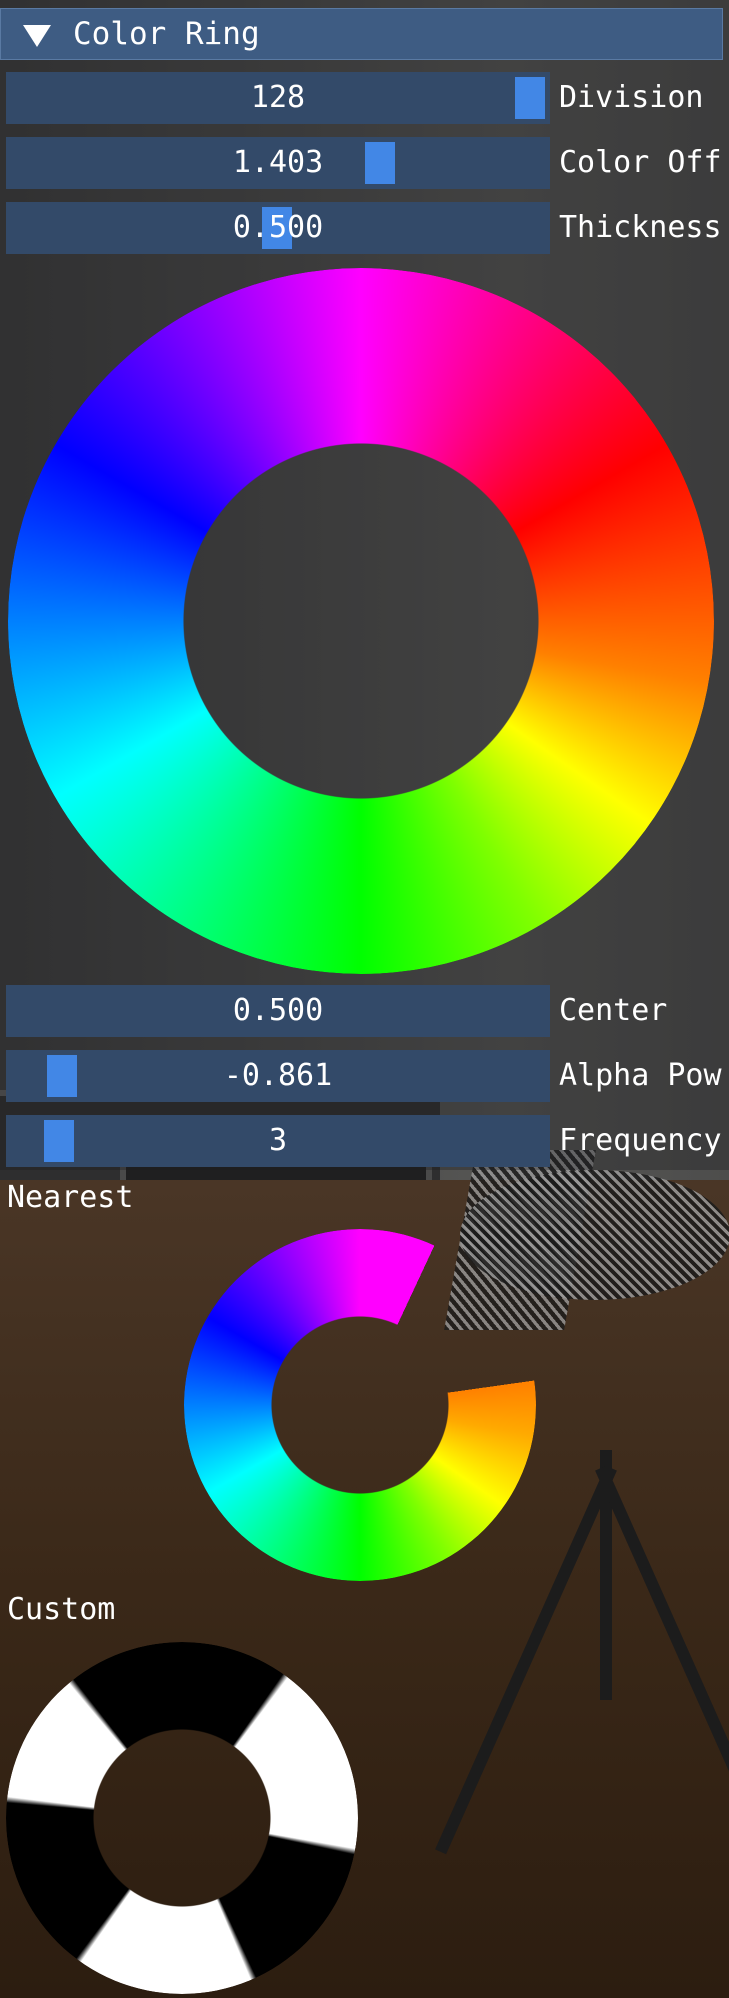 This screenshot has height=1998, width=729. Describe the element at coordinates (70, 1197) in the screenshot. I see `nearest-label: Nearest` at that location.